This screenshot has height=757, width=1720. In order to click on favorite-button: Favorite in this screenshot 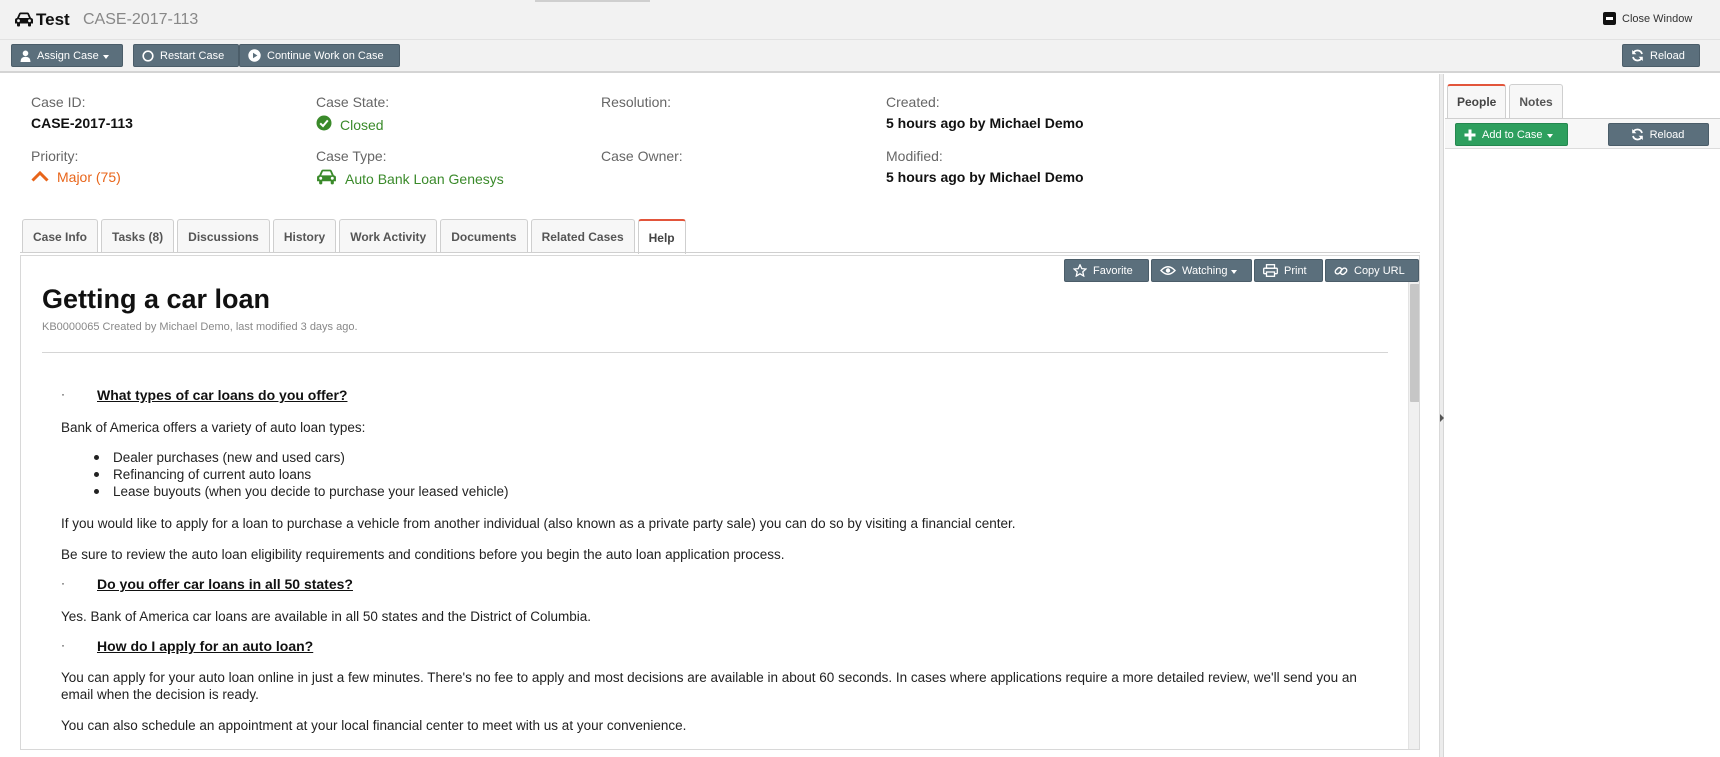, I will do `click(1106, 270)`.